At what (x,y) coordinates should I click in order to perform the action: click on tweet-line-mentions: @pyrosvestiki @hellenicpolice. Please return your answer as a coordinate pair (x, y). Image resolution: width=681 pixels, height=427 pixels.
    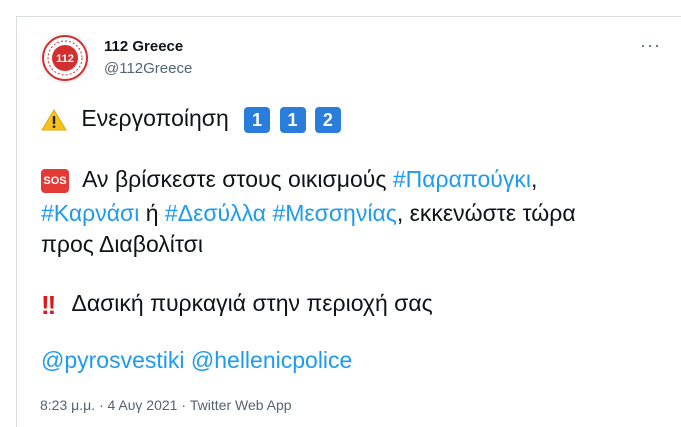
    Looking at the image, I should click on (196, 360).